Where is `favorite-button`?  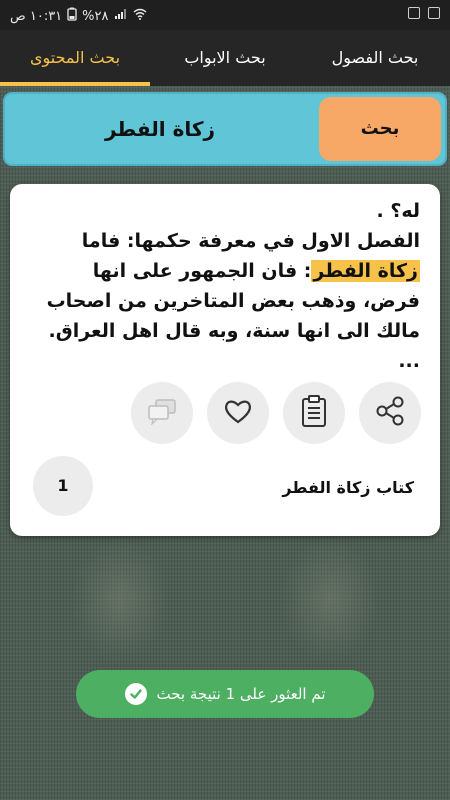
favorite-button is located at coordinates (238, 413).